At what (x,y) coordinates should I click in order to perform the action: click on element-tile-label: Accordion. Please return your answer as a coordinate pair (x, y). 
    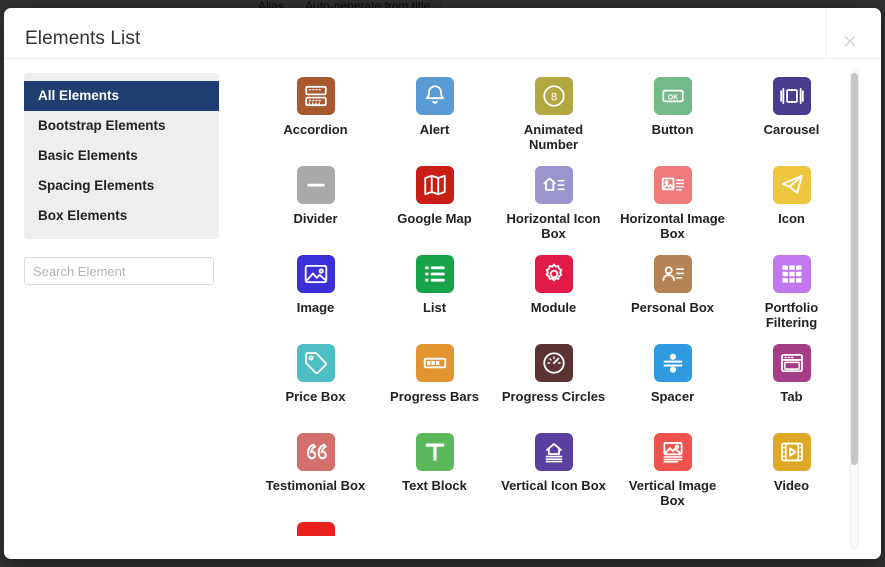
    Looking at the image, I should click on (315, 129).